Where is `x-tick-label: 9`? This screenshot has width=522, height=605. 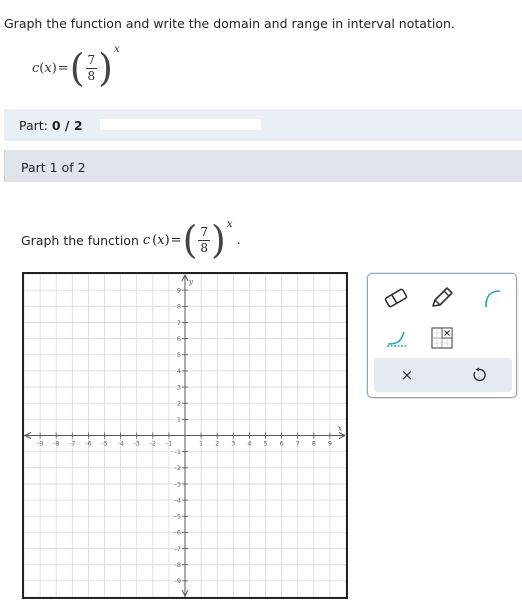
x-tick-label: 9 is located at coordinates (330, 444).